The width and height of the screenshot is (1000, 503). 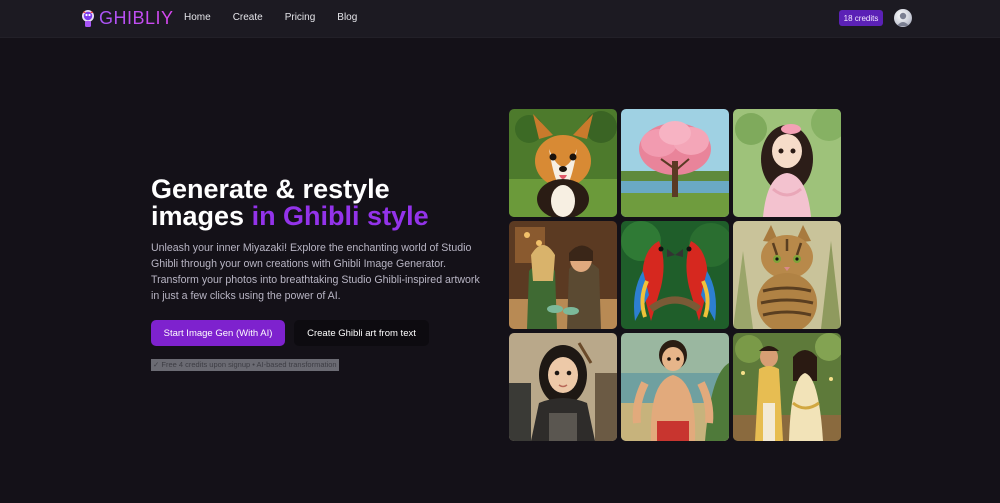 I want to click on create-from-text-button: Create Ghibli art from text, so click(x=361, y=333).